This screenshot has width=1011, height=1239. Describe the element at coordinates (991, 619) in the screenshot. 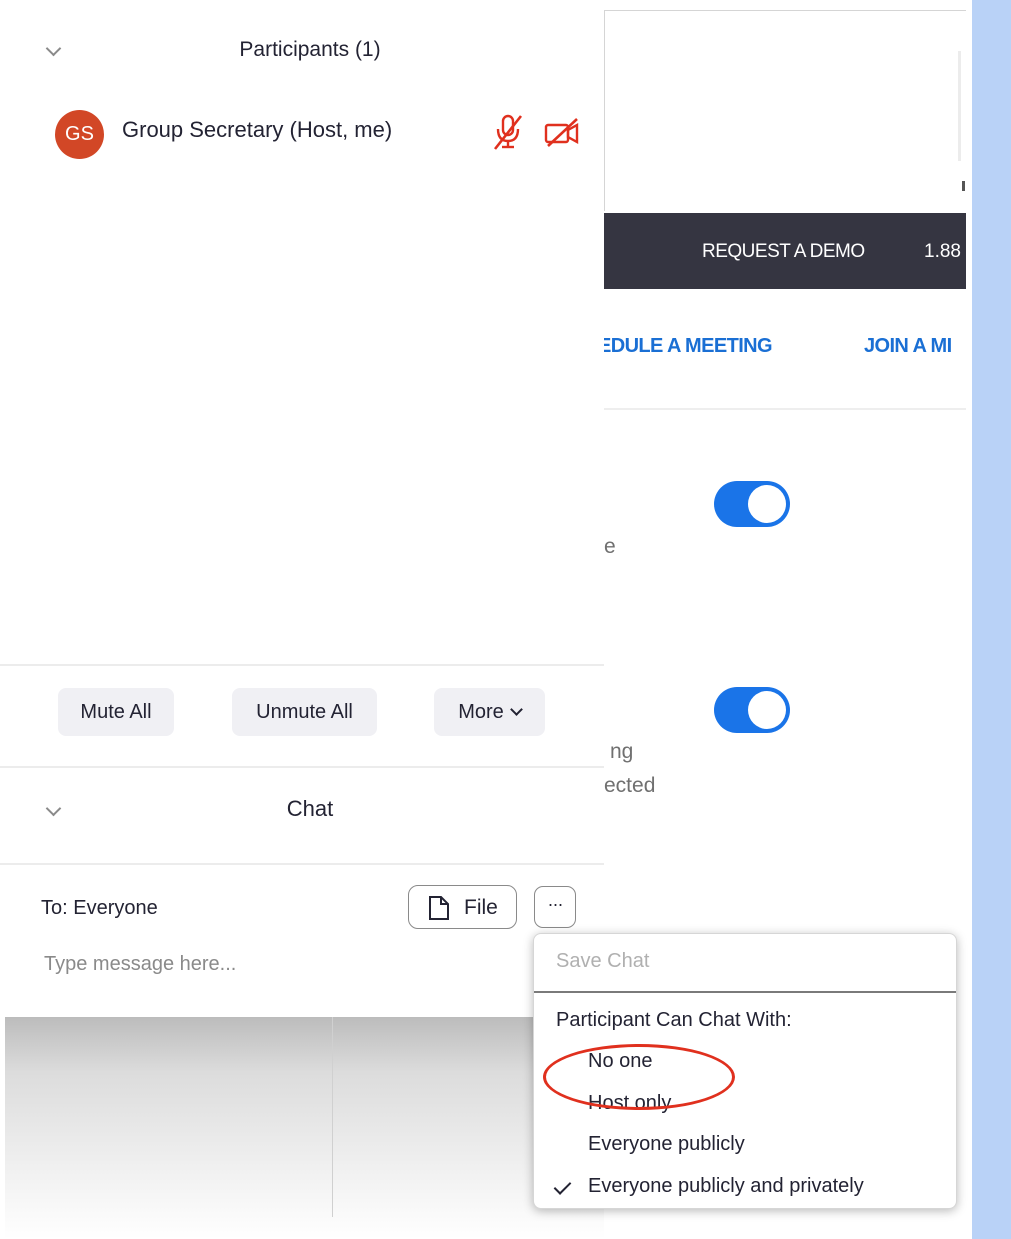

I see `desktop-background` at that location.